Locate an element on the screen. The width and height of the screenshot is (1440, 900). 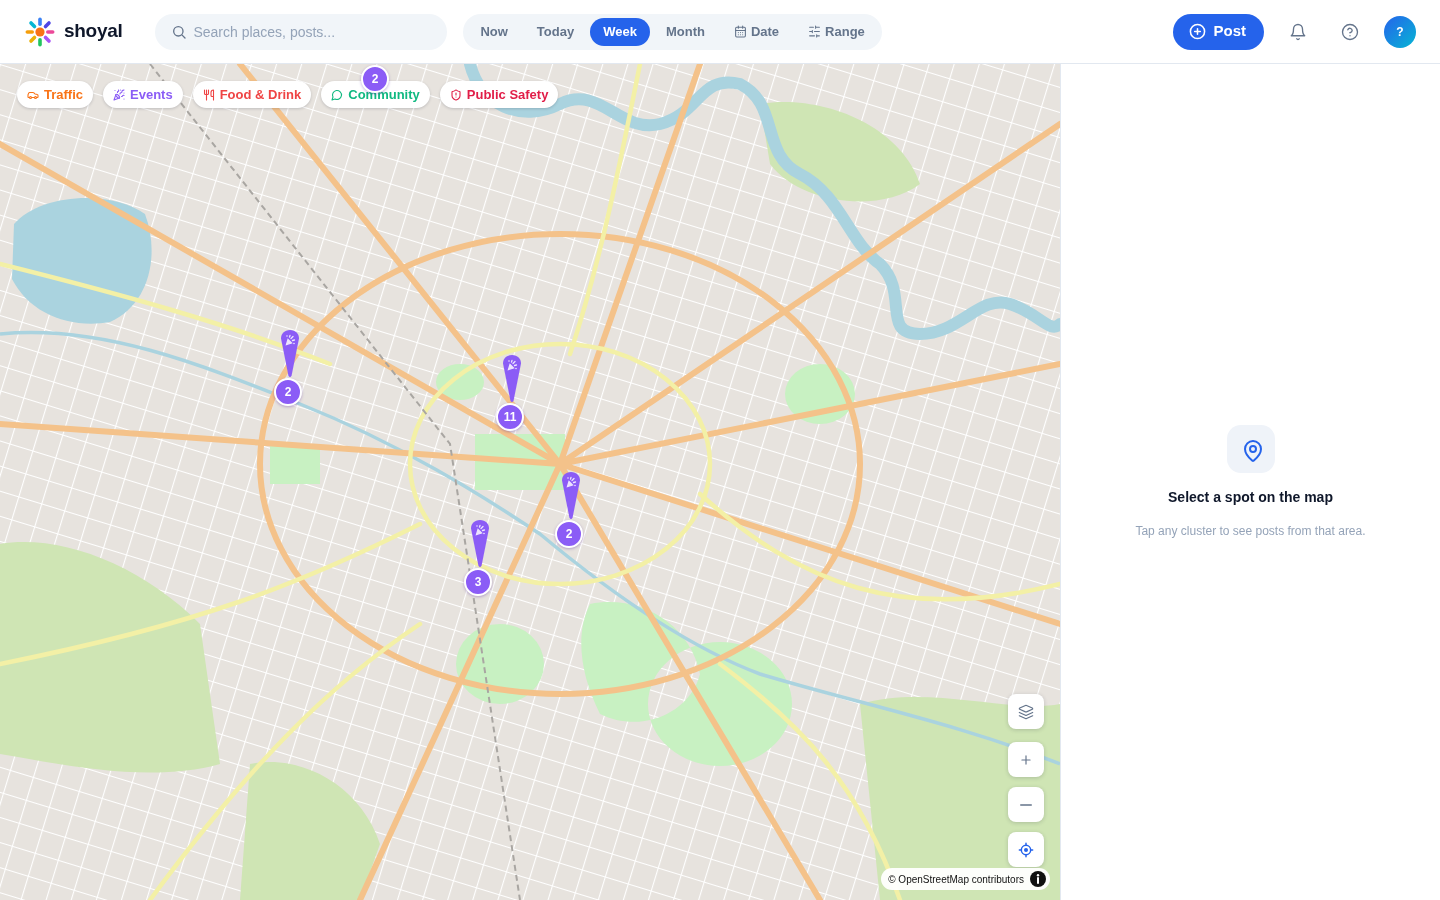
empty-state-title: Select a spot on the map is located at coordinates (1250, 497).